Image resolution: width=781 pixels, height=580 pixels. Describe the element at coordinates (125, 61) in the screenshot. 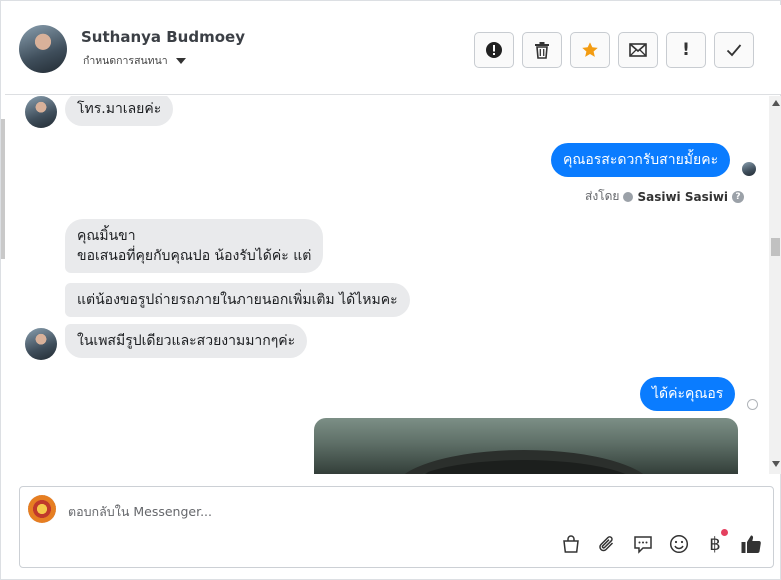

I see `assign-conversation-label: กำหนดการสนทนา` at that location.